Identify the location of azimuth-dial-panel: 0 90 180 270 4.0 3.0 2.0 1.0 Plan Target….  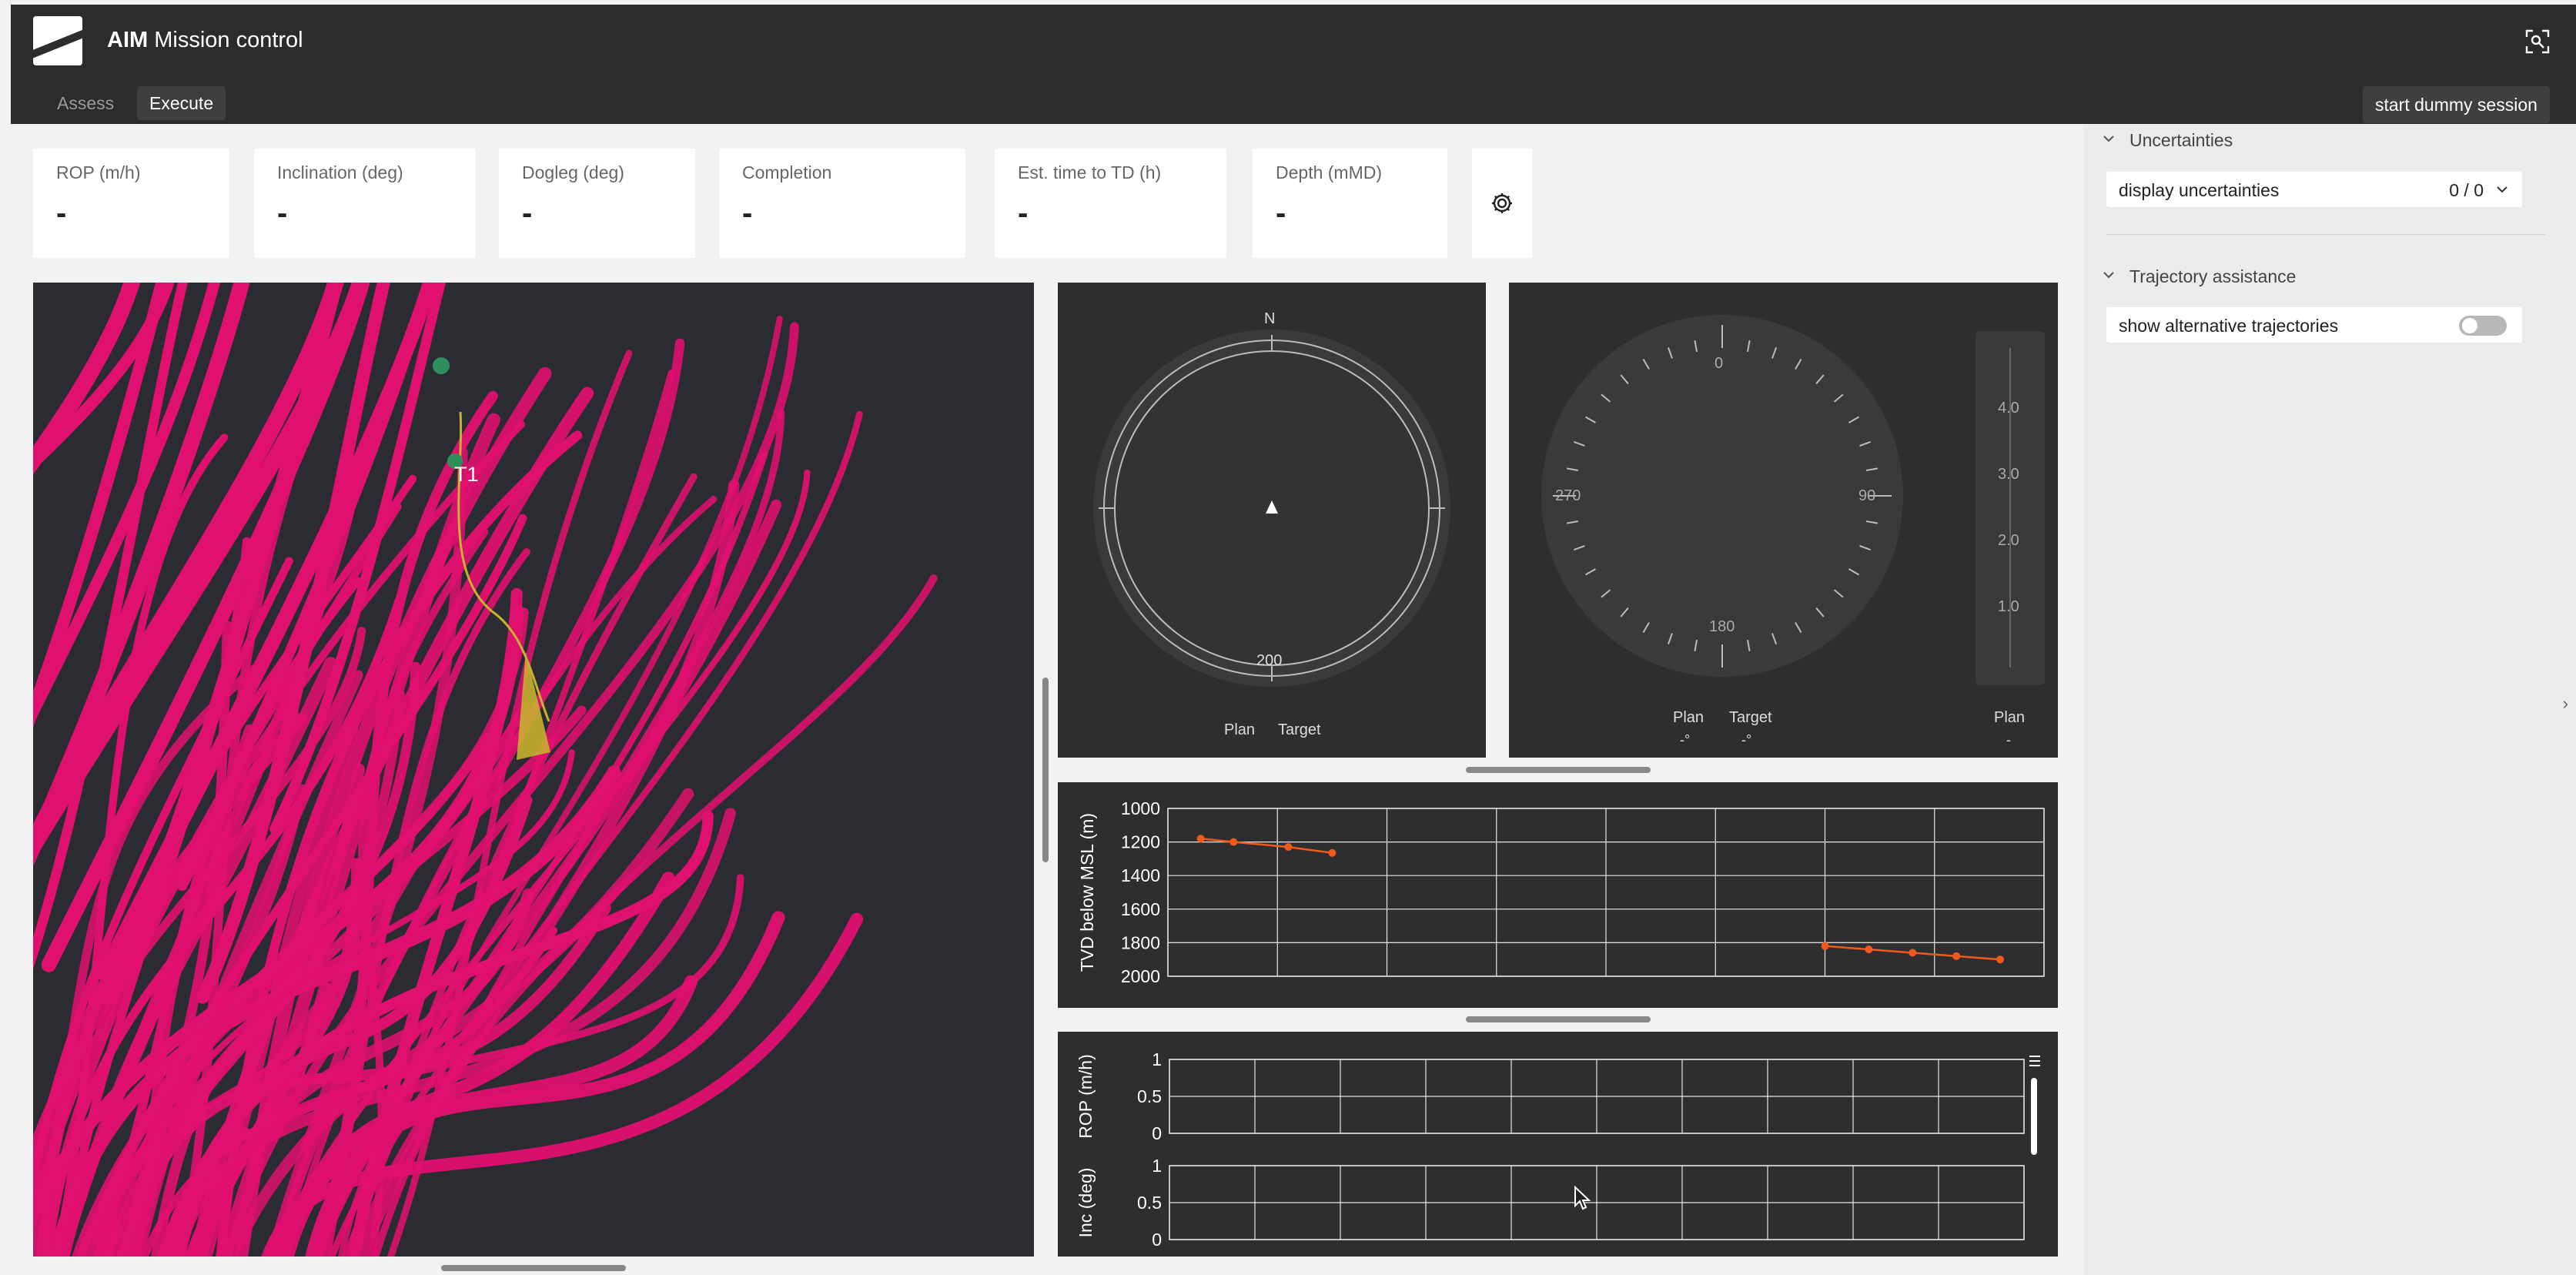
(1784, 520).